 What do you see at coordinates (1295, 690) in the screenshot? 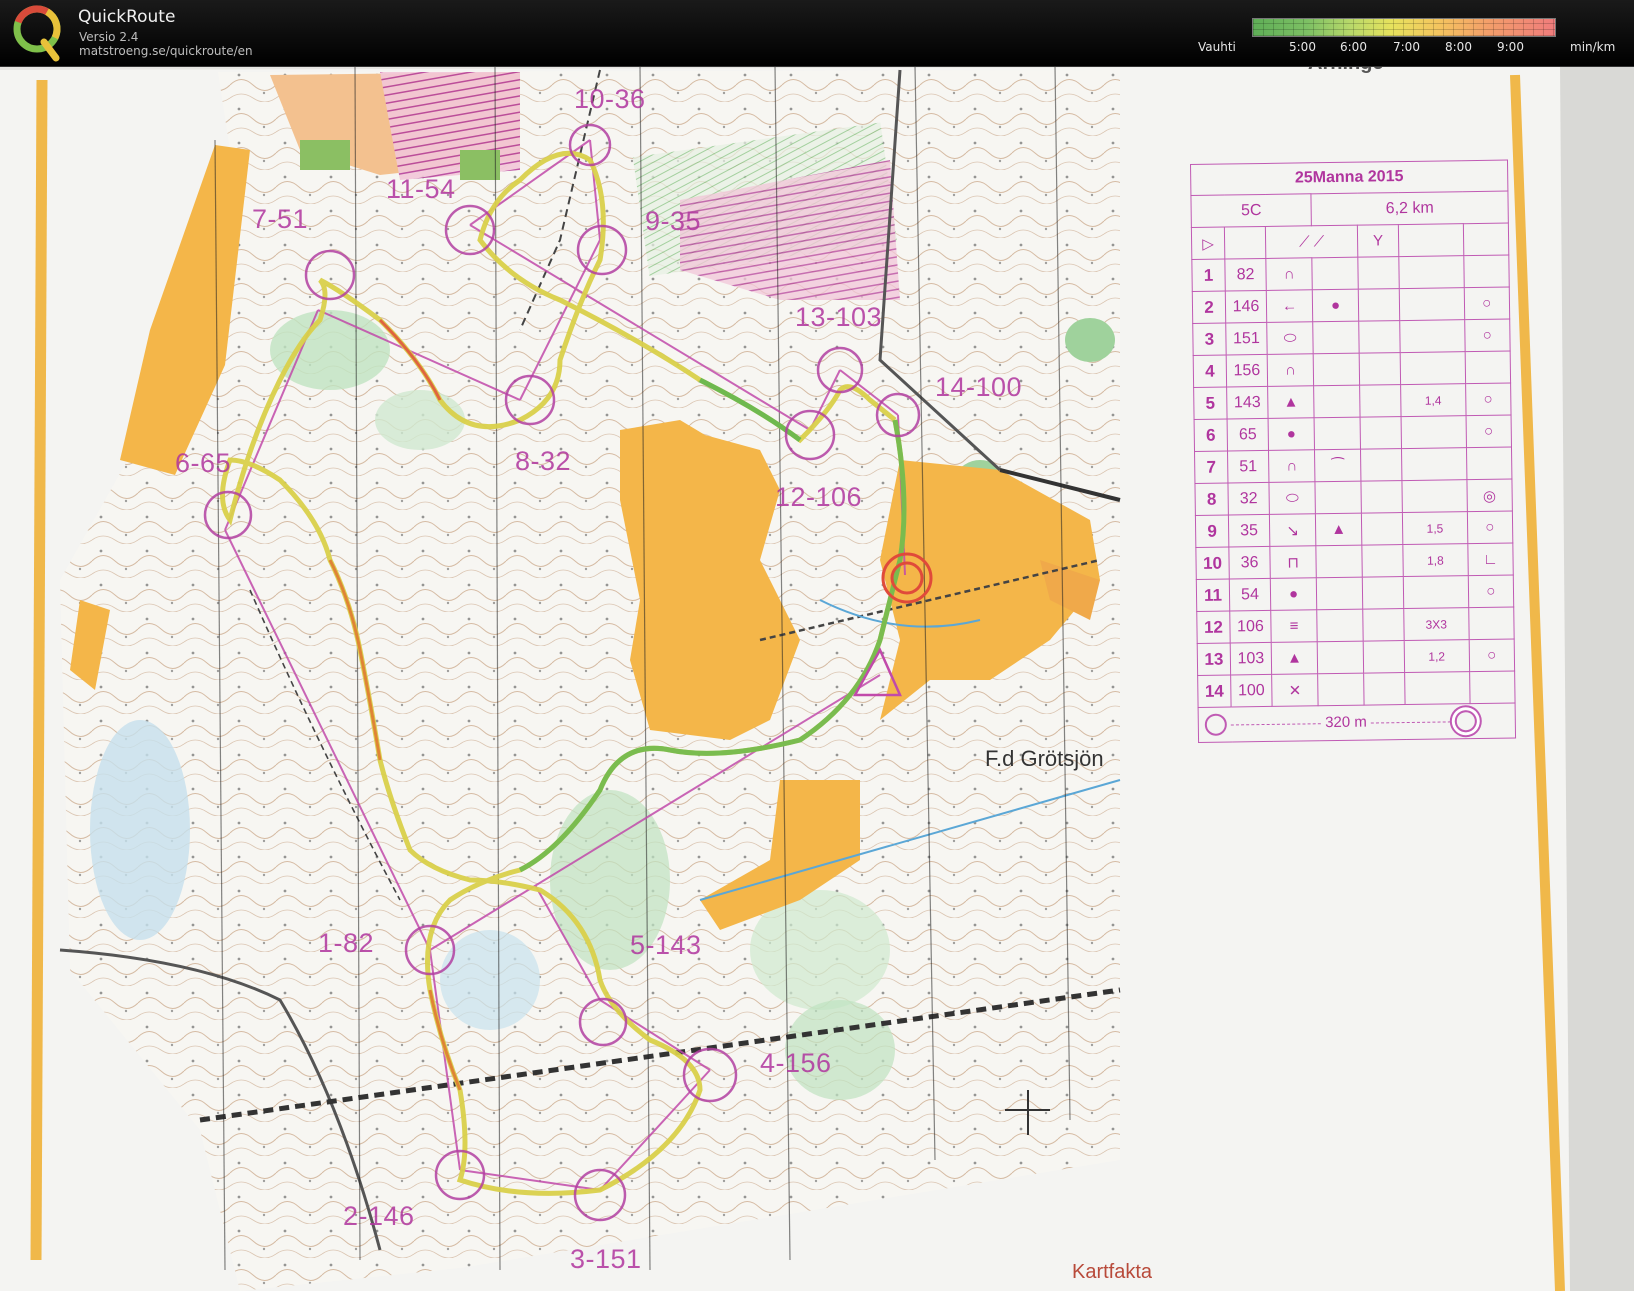
I see `feature-symbol: ✕` at bounding box center [1295, 690].